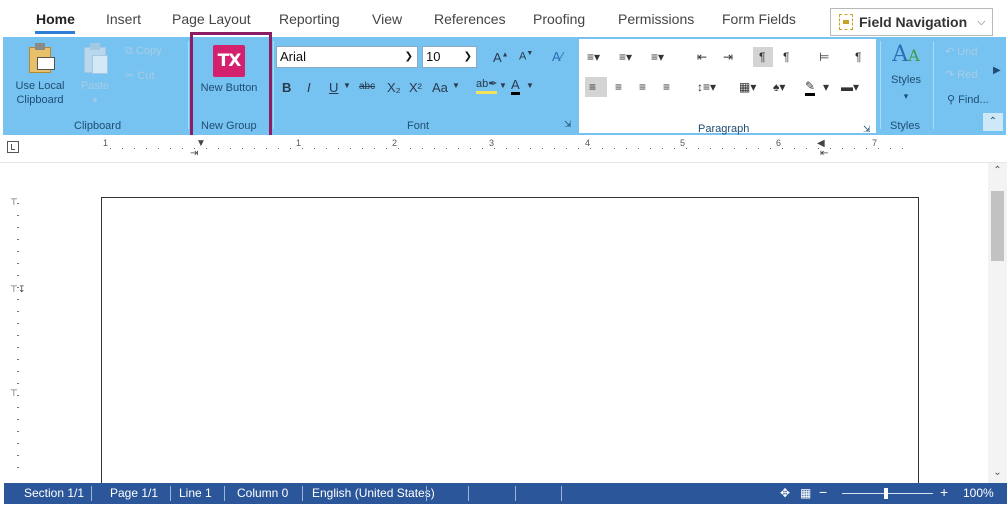 Image resolution: width=1007 pixels, height=509 pixels. Describe the element at coordinates (810, 87) in the screenshot. I see `frame-color-icon: ✎` at that location.